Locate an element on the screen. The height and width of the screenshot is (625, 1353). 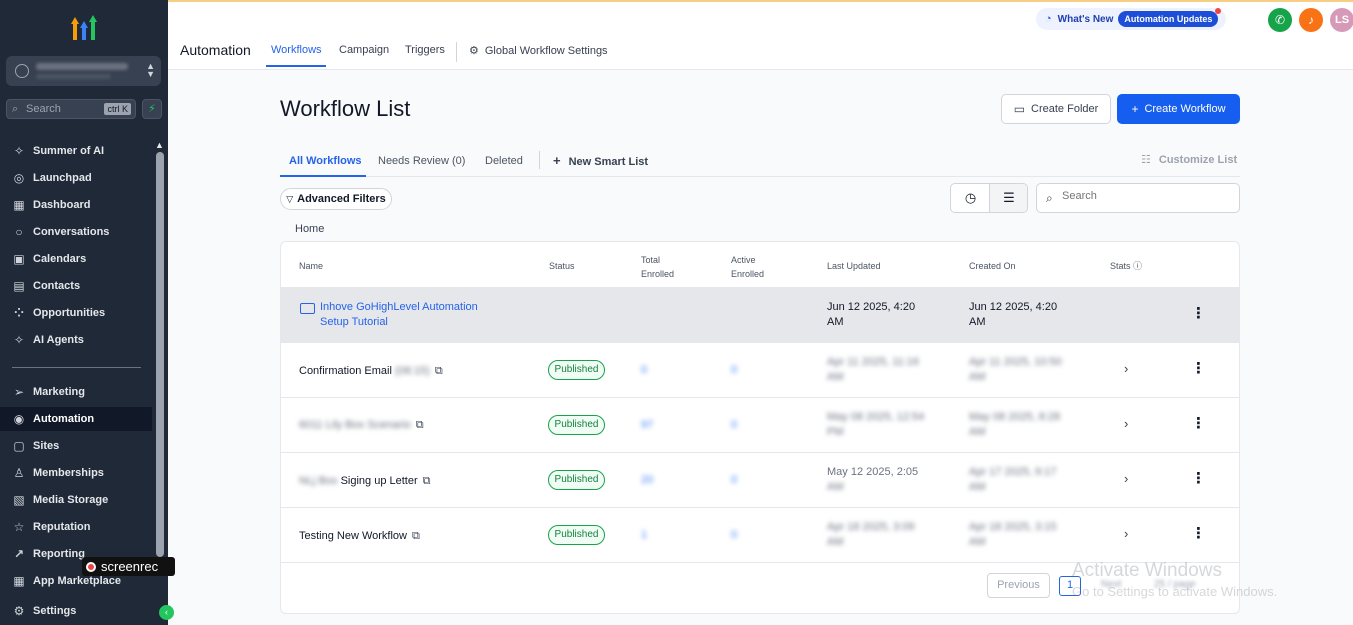
col-name: Name is located at coordinates (311, 266).